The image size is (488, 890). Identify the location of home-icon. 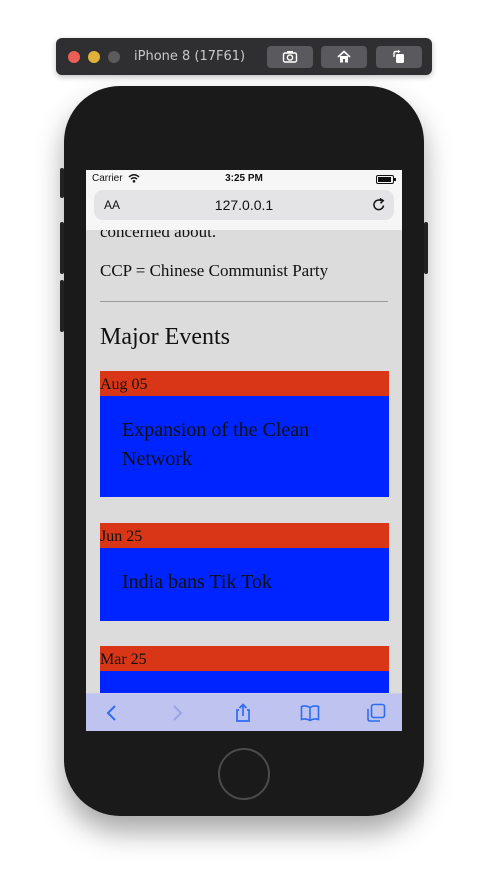
(344, 56).